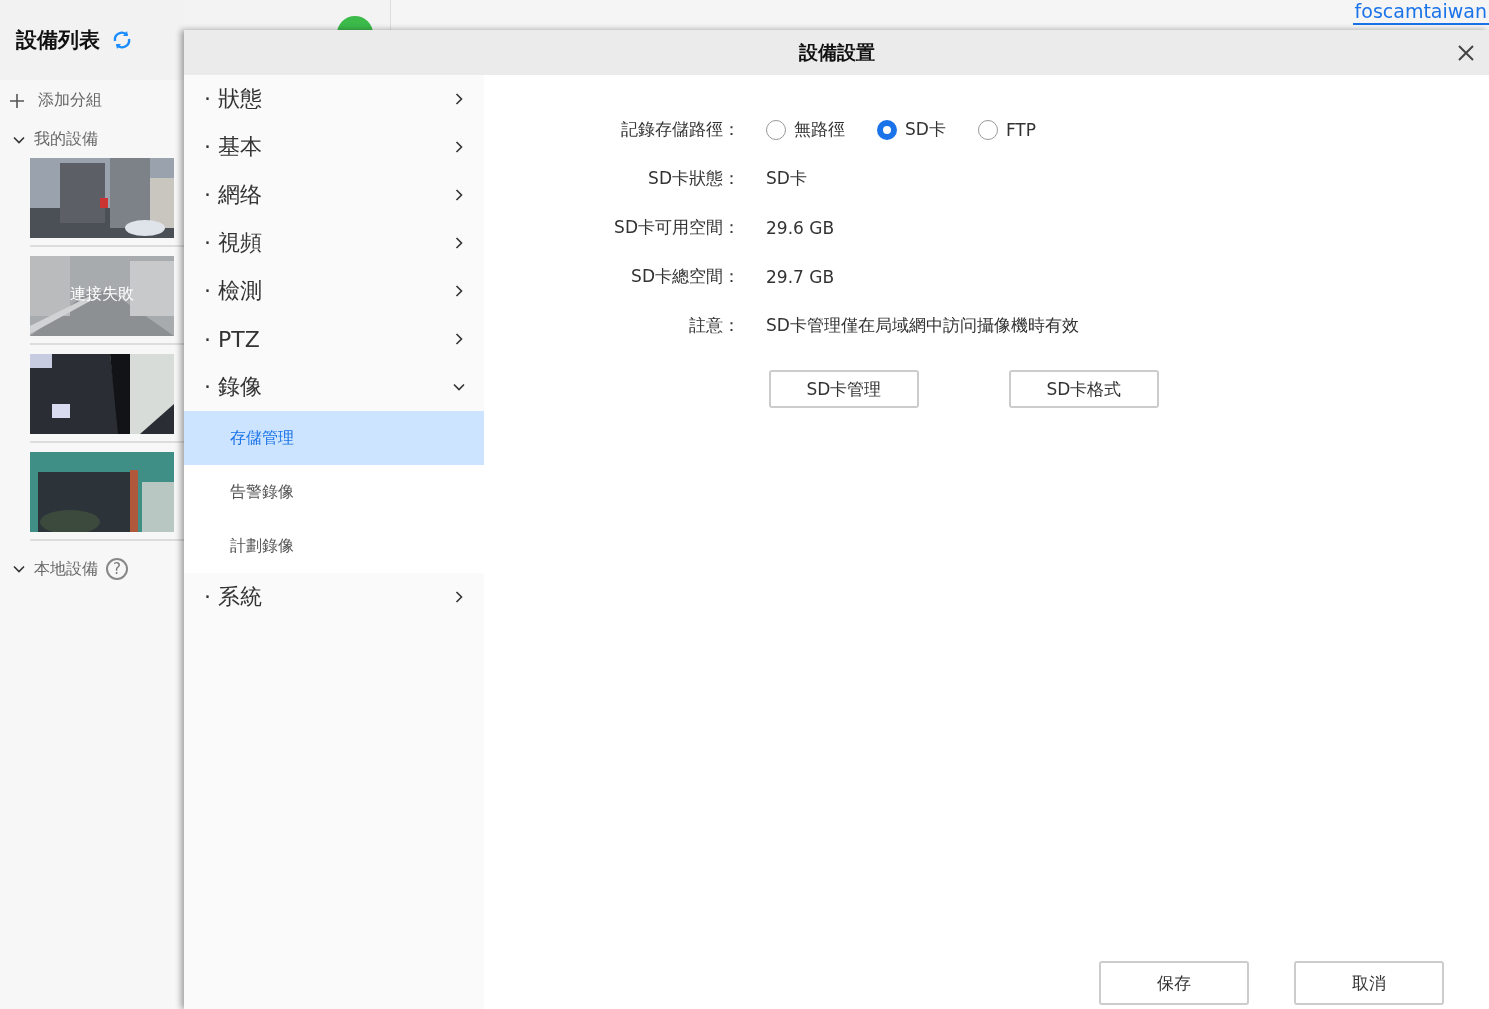 Image resolution: width=1489 pixels, height=1009 pixels. Describe the element at coordinates (334, 438) in the screenshot. I see `submenu-item: 存儲管理` at that location.